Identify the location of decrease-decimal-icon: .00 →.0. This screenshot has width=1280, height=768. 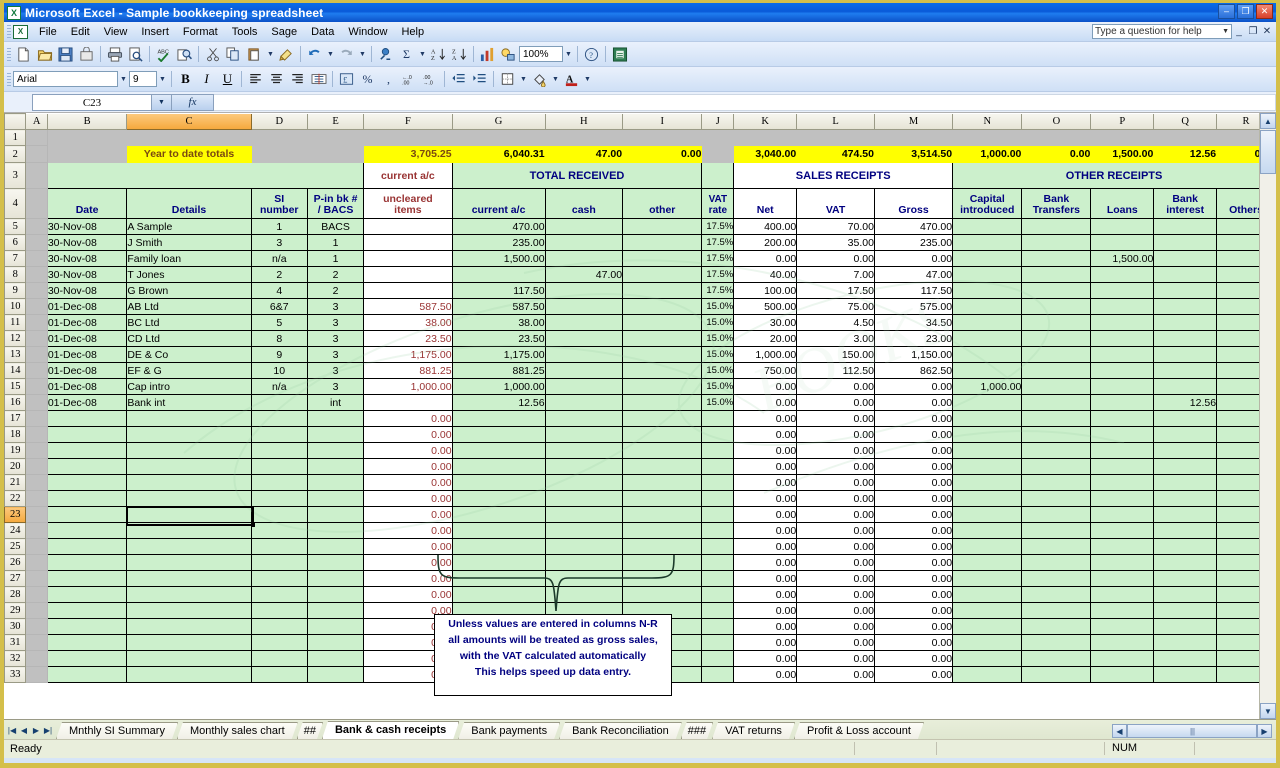
(430, 79).